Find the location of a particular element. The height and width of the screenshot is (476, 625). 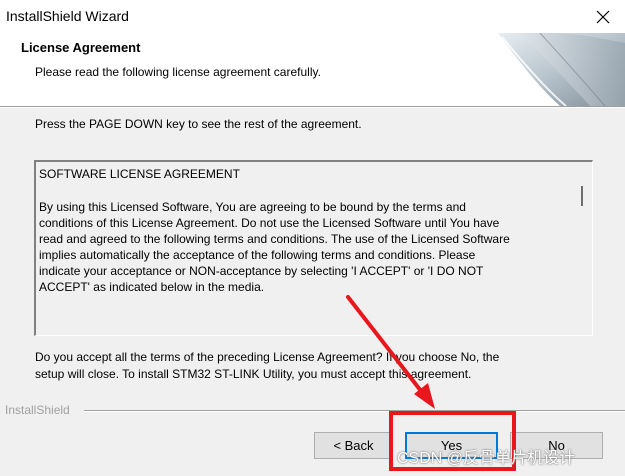

back-button: < Back is located at coordinates (353, 445).